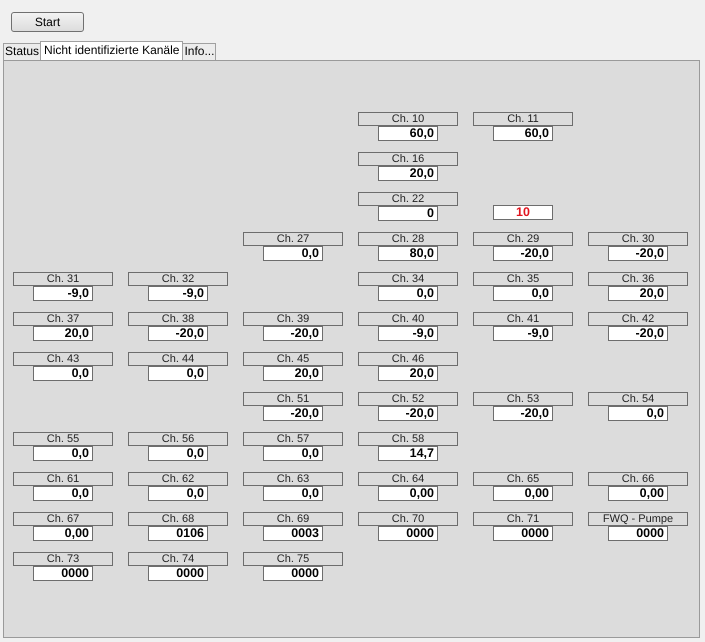 Image resolution: width=705 pixels, height=642 pixels. Describe the element at coordinates (523, 479) in the screenshot. I see `channel-label: Ch. 65` at that location.